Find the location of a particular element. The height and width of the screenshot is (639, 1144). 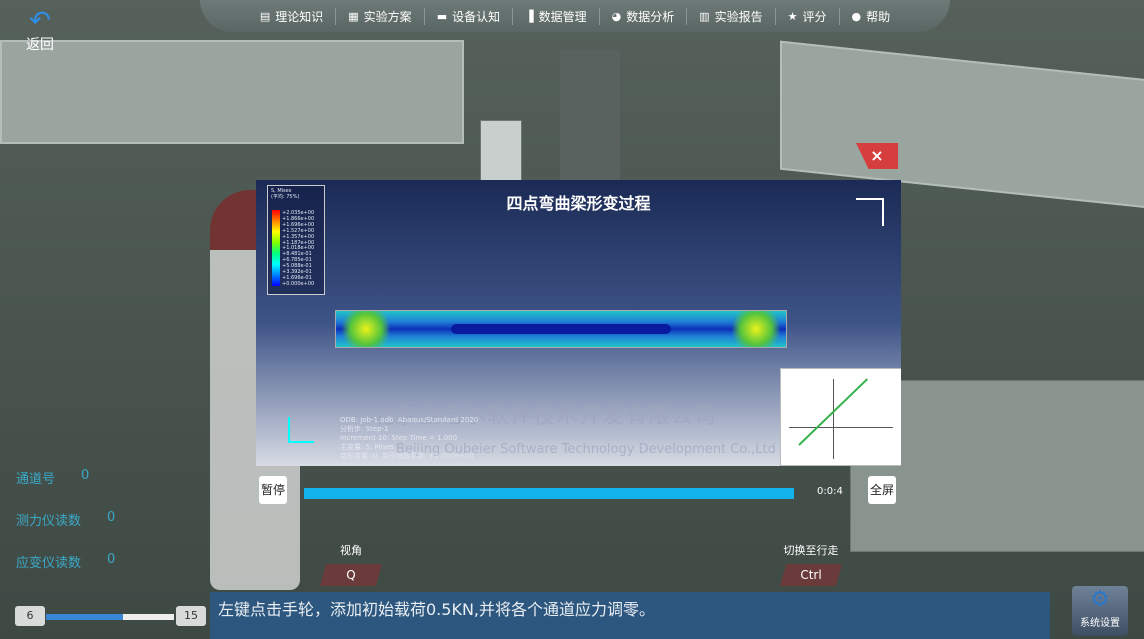

nav-equipment: ▬ 设备认知 is located at coordinates (469, 16).